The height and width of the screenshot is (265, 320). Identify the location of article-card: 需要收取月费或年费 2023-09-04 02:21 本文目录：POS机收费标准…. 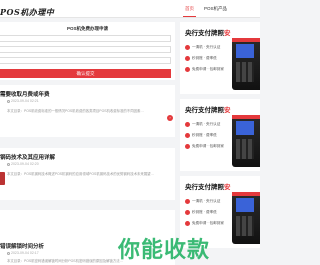
(87, 111).